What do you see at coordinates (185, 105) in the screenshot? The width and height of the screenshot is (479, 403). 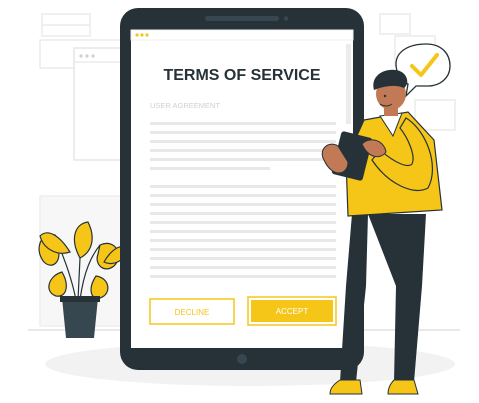 I see `page-subtitle: USER AGREEMENT` at bounding box center [185, 105].